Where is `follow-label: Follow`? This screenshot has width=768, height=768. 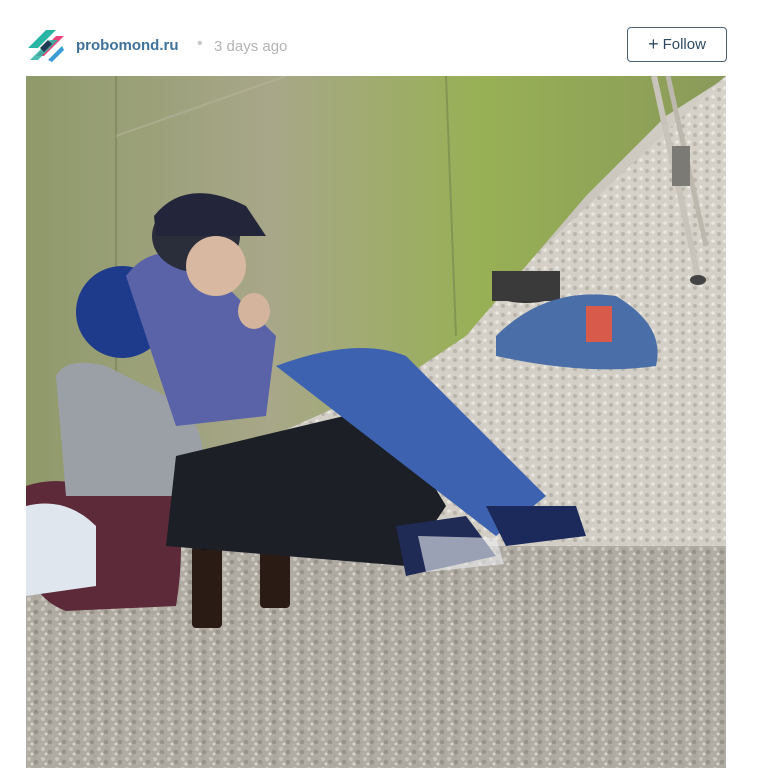
follow-label: Follow is located at coordinates (684, 44).